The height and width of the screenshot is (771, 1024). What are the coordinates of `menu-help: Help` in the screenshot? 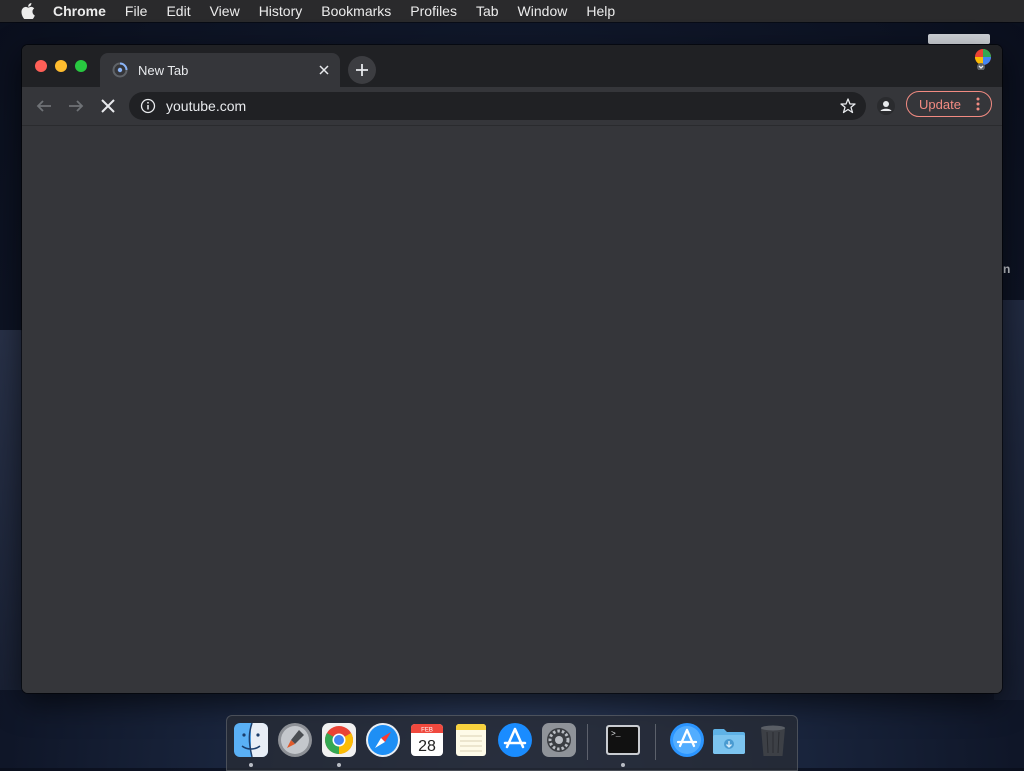 It's located at (600, 11).